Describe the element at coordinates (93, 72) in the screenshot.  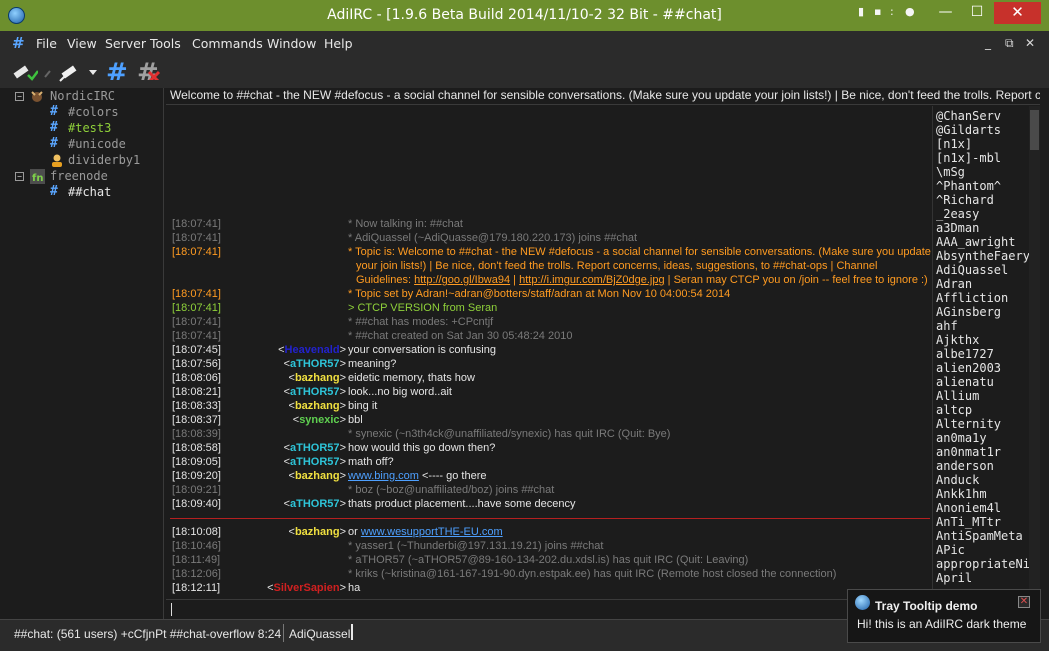
I see `dropdown-arrow-icon` at that location.